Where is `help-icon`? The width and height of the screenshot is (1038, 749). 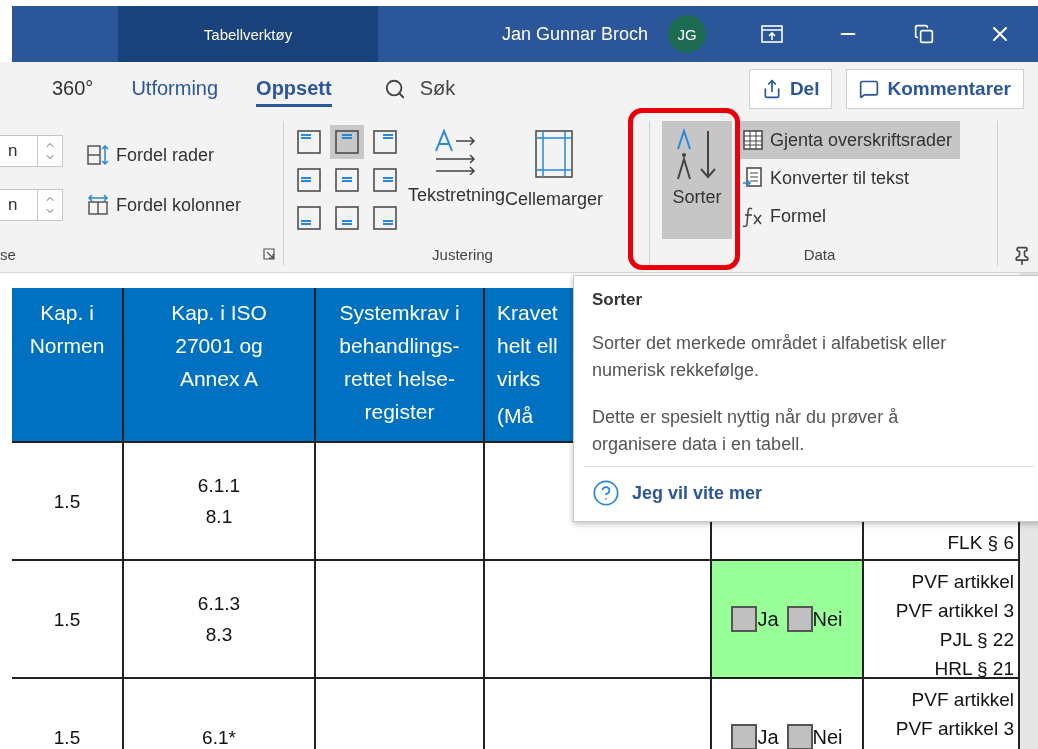
help-icon is located at coordinates (606, 493).